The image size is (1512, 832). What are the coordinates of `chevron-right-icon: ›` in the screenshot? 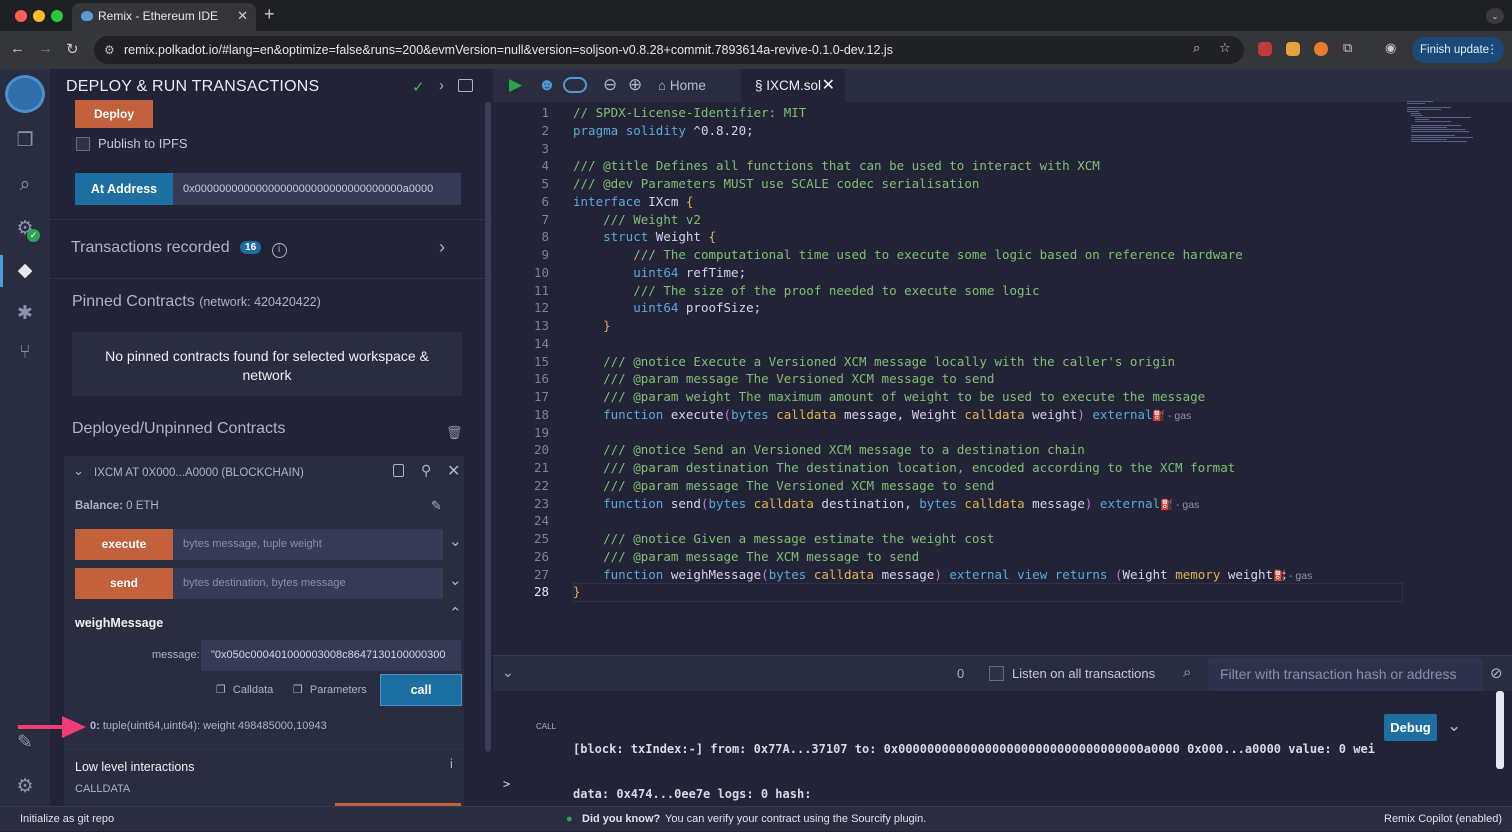 It's located at (441, 85).